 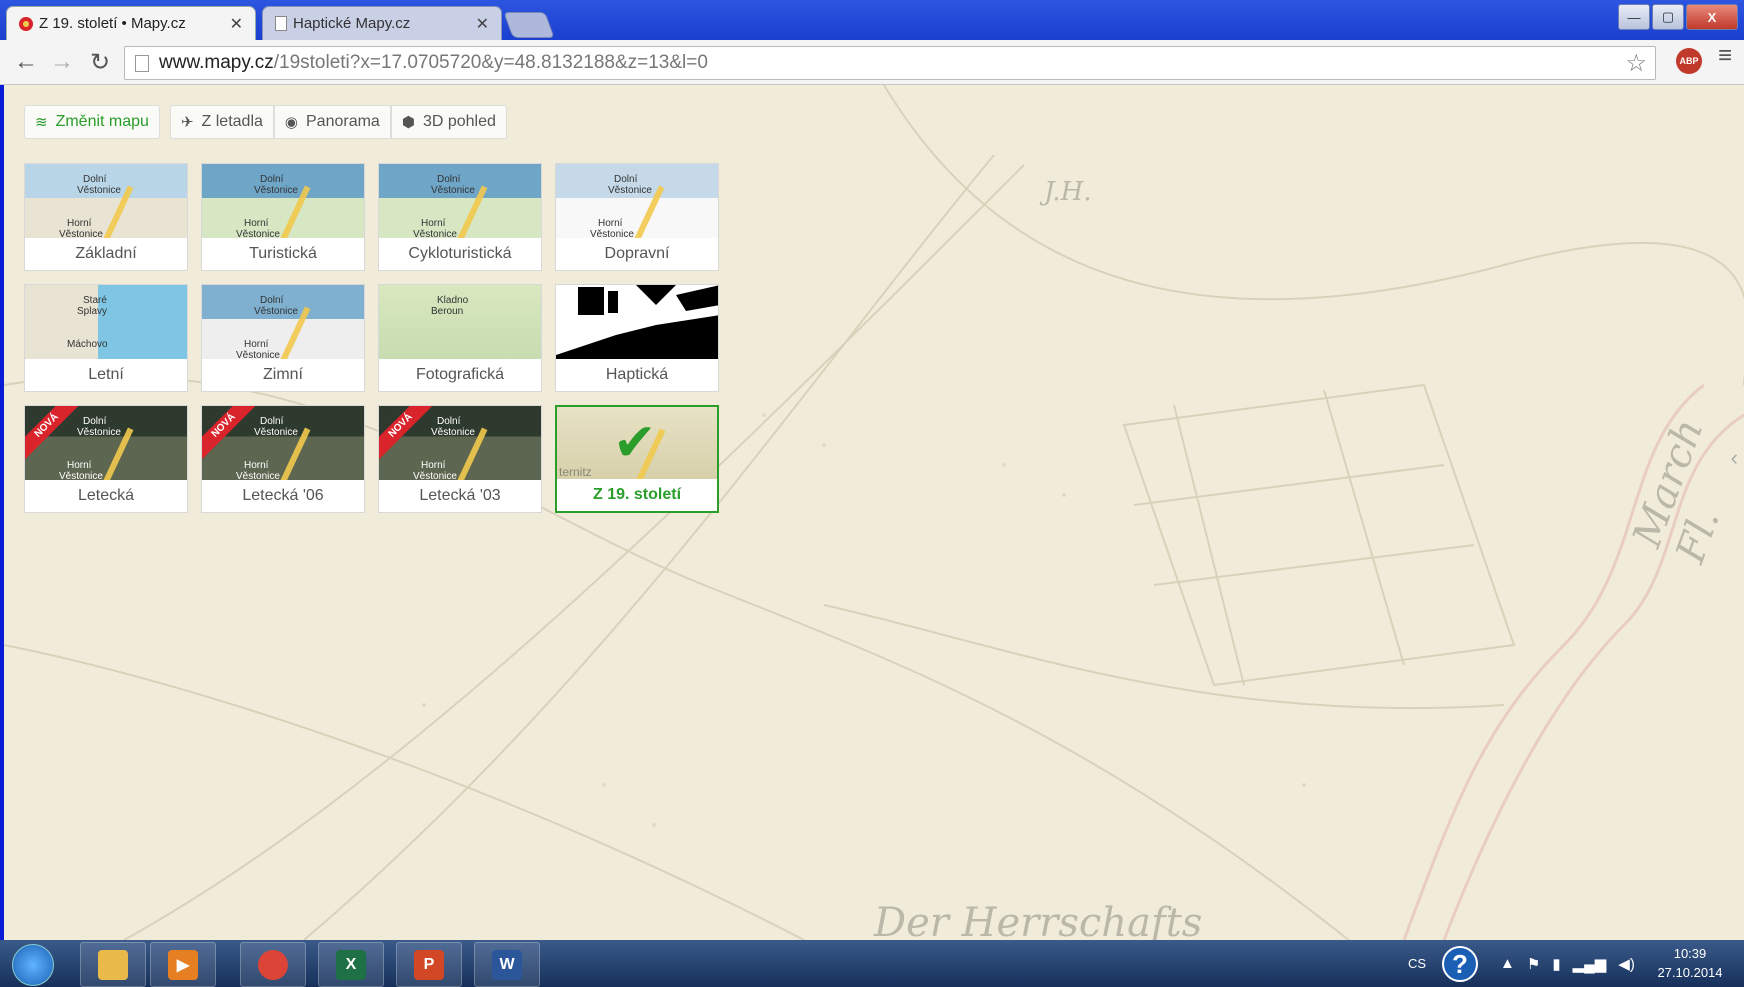 What do you see at coordinates (183, 964) in the screenshot?
I see `taskbar-media-player-button: ▶` at bounding box center [183, 964].